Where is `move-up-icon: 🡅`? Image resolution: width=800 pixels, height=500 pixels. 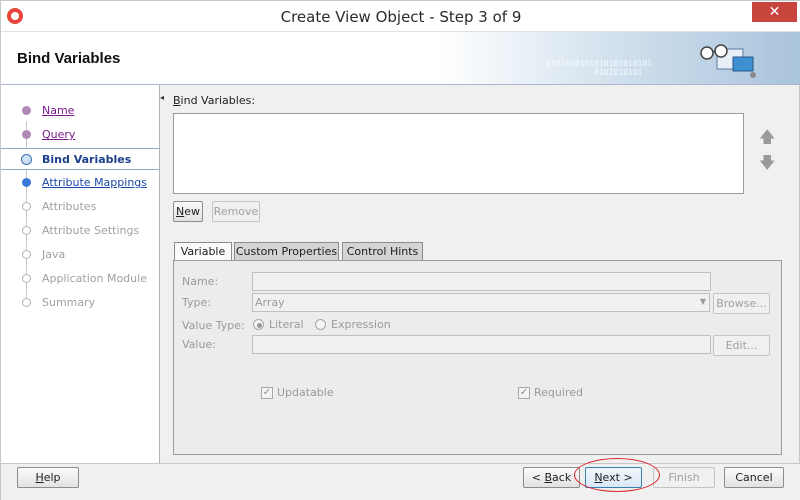 move-up-icon: 🡅 is located at coordinates (767, 137).